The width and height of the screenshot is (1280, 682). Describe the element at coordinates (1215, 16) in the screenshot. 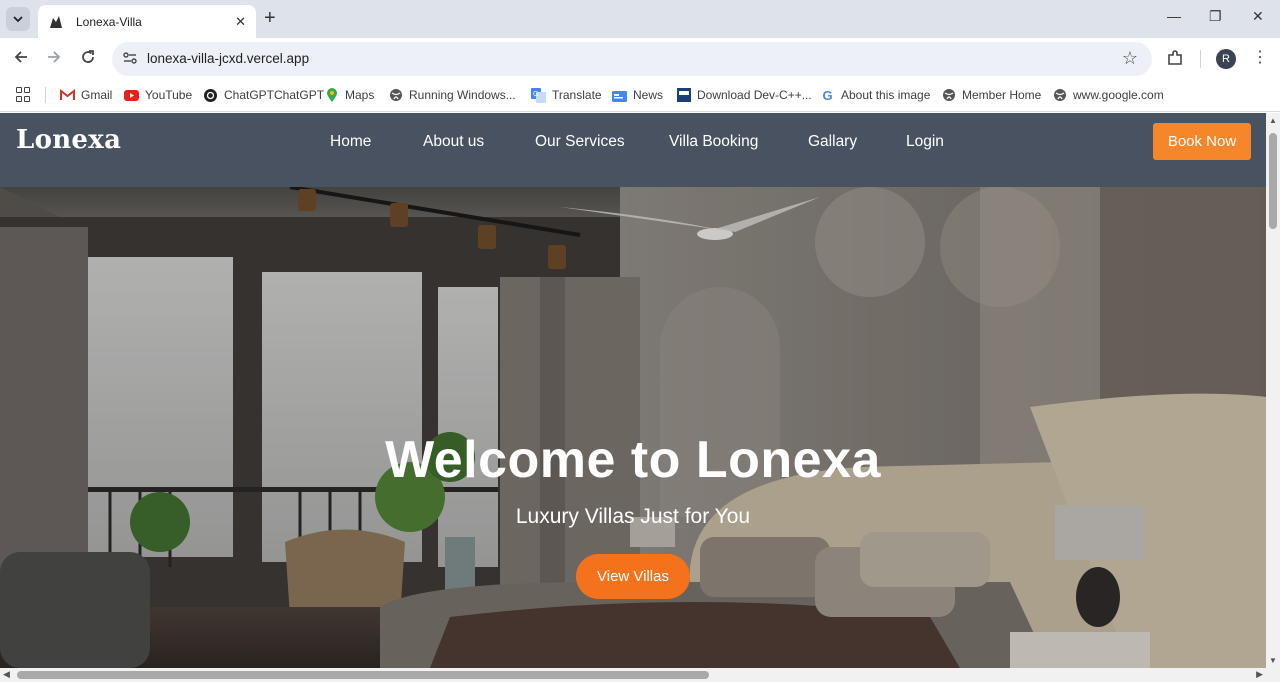

I see `restore-button: ❐` at that location.